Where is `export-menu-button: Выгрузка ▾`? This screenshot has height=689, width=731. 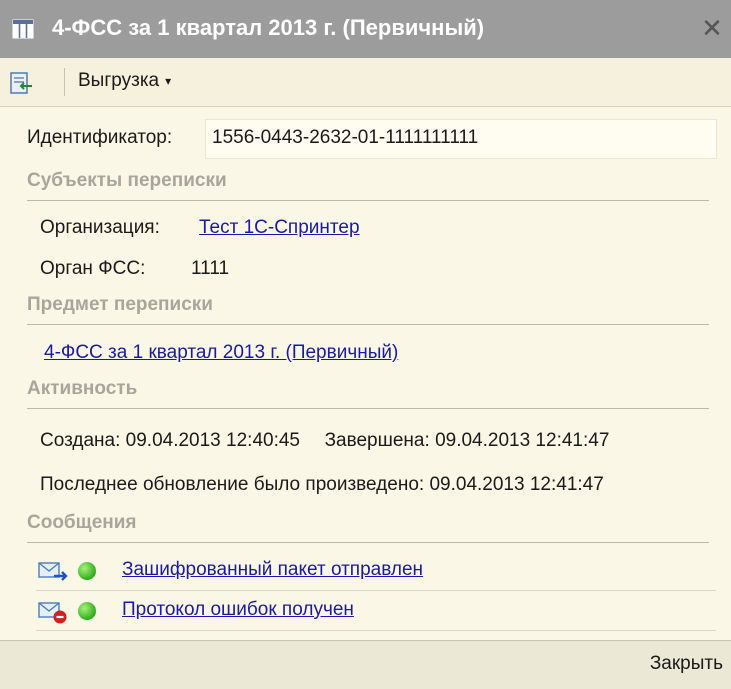 export-menu-button: Выгрузка ▾ is located at coordinates (124, 81).